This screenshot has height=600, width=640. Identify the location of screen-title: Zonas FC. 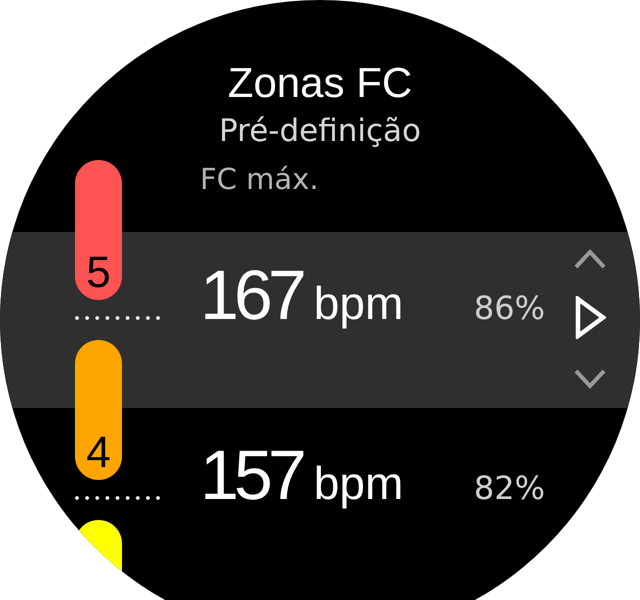
(320, 83).